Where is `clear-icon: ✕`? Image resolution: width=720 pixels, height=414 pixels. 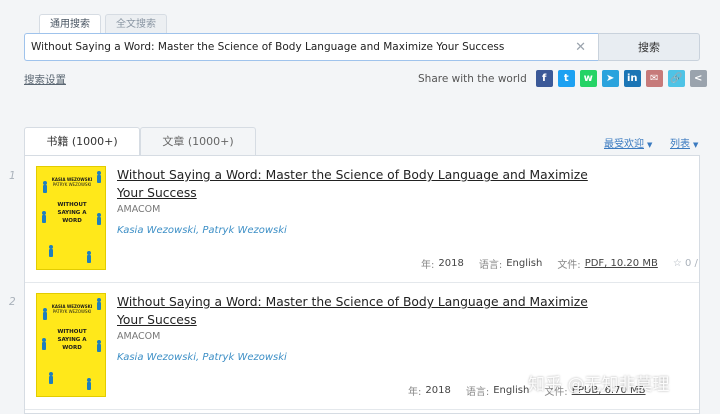
clear-icon: ✕ is located at coordinates (580, 47).